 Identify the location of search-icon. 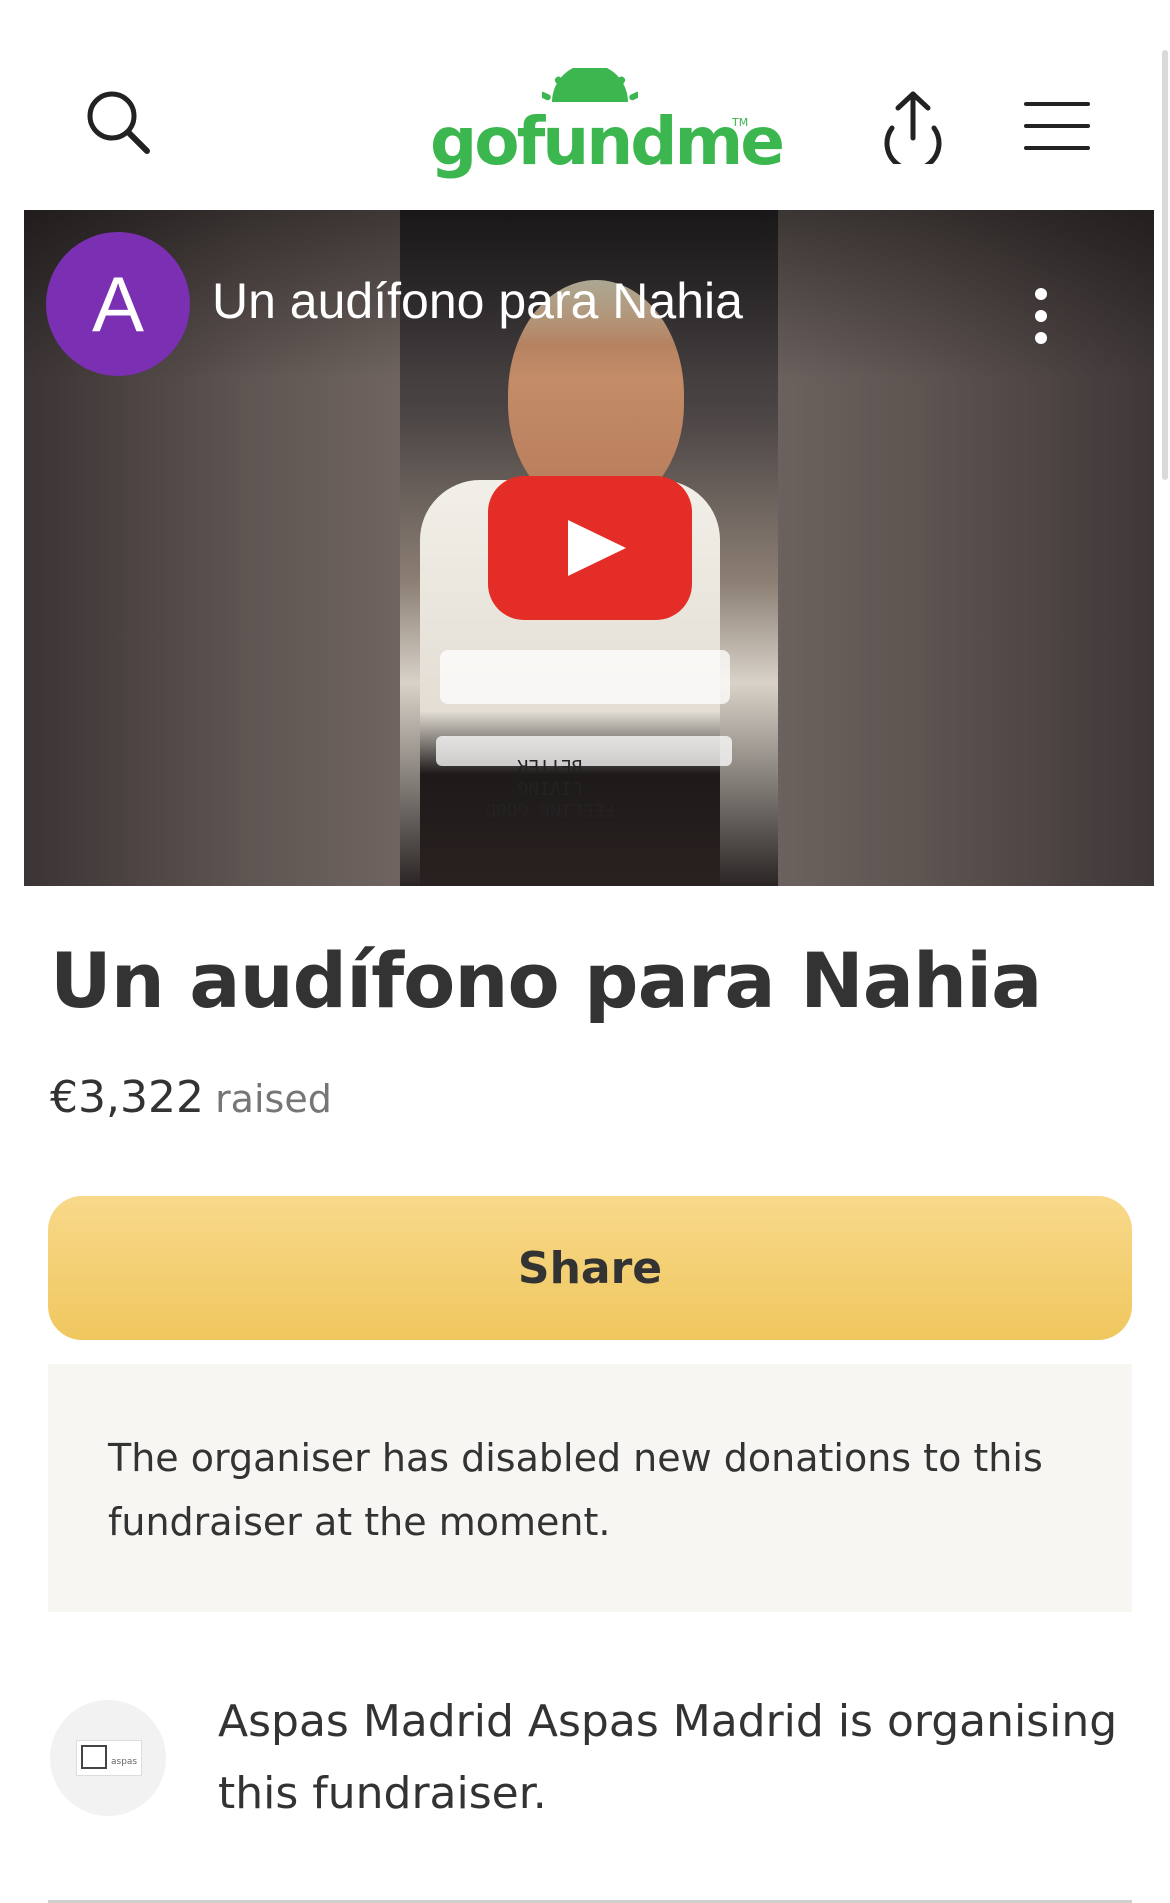
(118, 122).